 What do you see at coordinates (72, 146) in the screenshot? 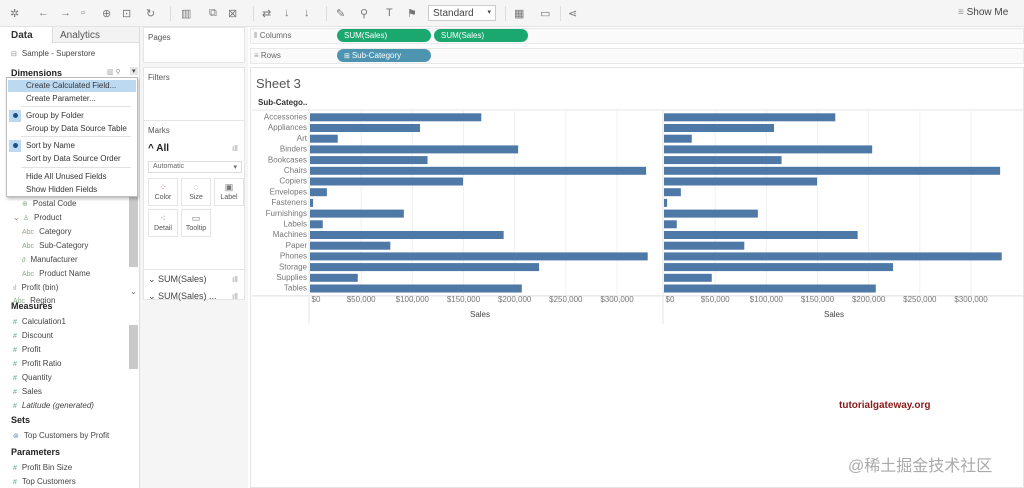
I see `menu-item: Sort by Name` at bounding box center [72, 146].